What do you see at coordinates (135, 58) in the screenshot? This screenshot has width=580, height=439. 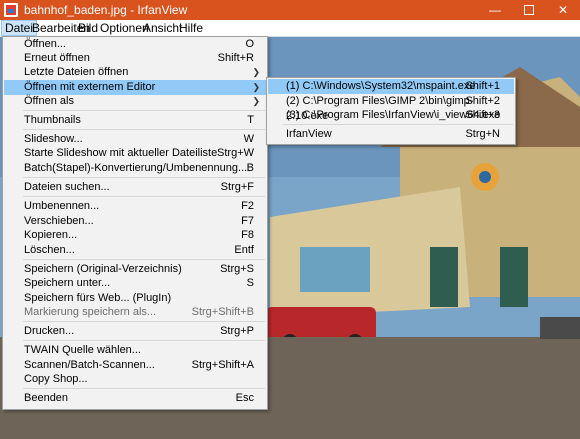 I see `menu-item-erneut-oeffnen: Erneut öffnen Shift+R` at bounding box center [135, 58].